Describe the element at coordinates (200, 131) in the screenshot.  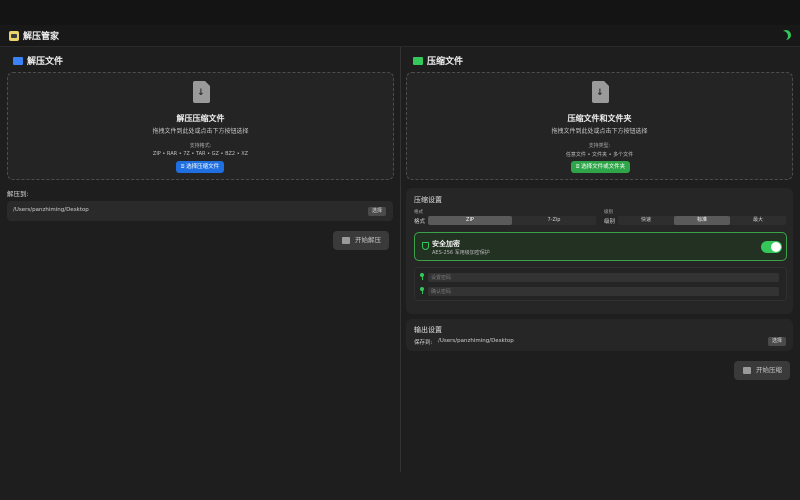
I see `extract-drop-subtitle: 拖拽文件到此处或点击下方按钮选择` at that location.